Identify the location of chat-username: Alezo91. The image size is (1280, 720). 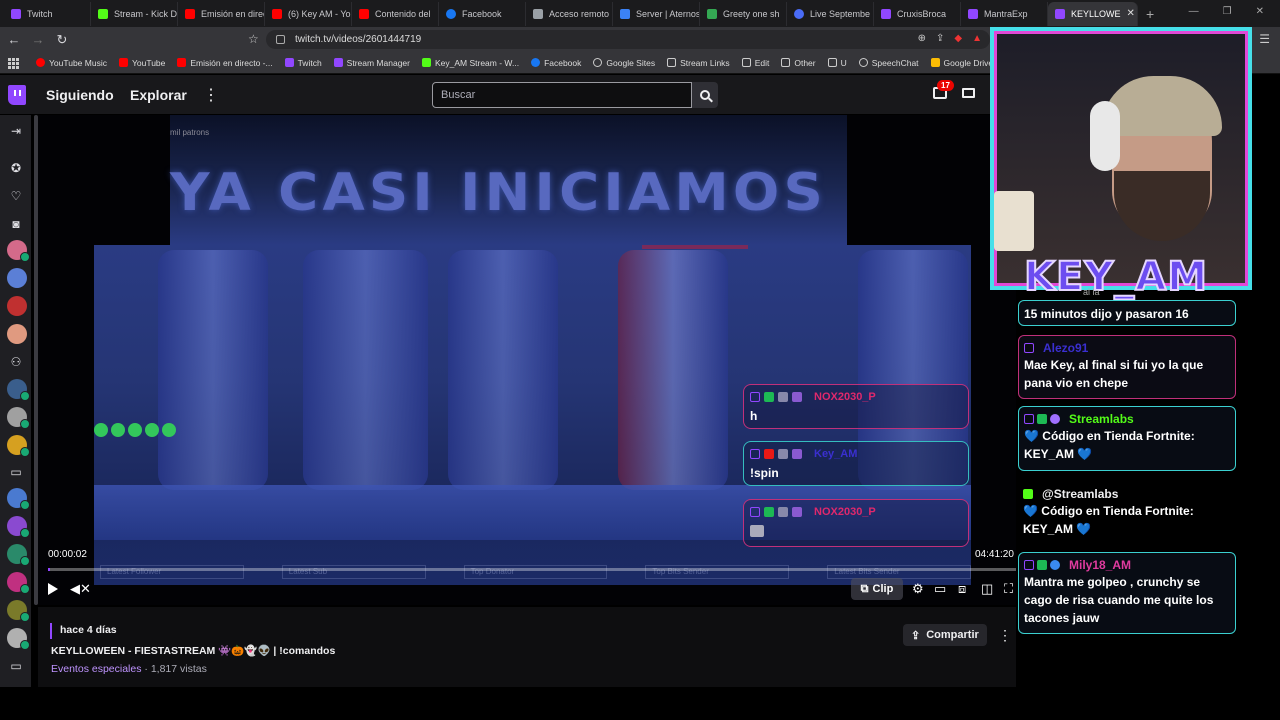
(1066, 348).